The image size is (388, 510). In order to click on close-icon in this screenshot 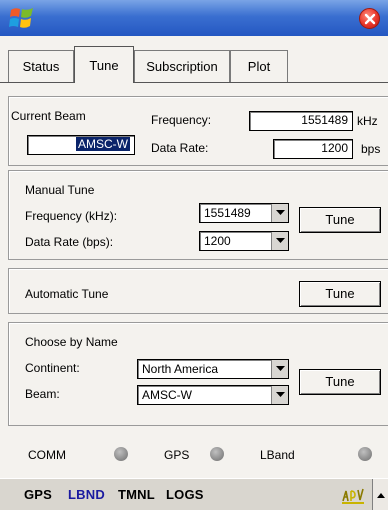, I will do `click(370, 19)`.